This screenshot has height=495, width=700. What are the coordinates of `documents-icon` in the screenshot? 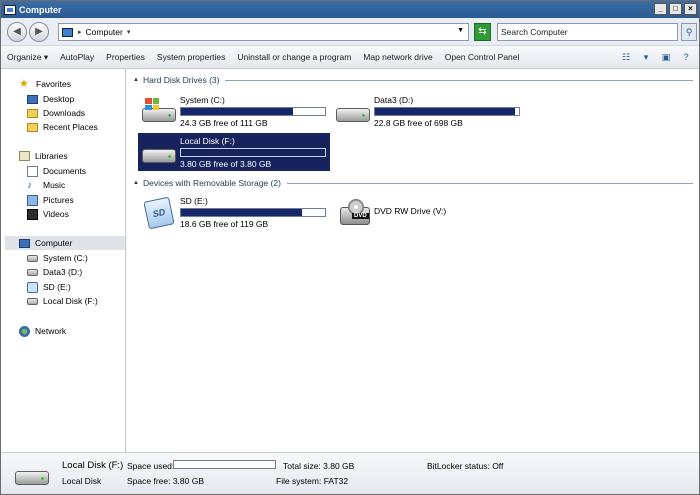 It's located at (32, 171).